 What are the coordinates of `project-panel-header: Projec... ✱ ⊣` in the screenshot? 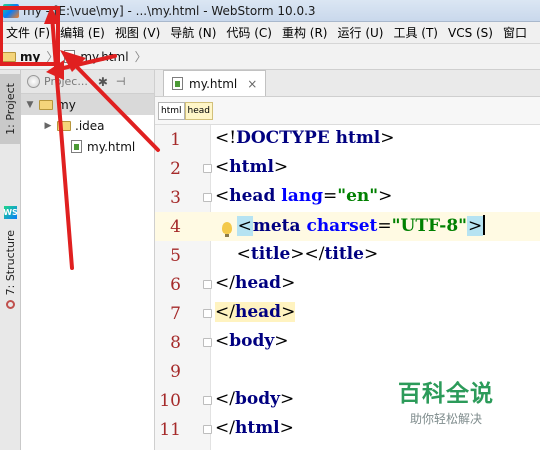 It's located at (87, 82).